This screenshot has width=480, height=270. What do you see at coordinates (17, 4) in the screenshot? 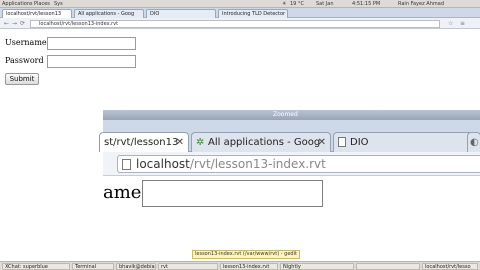
I see `applications-menu: Applications` at bounding box center [17, 4].